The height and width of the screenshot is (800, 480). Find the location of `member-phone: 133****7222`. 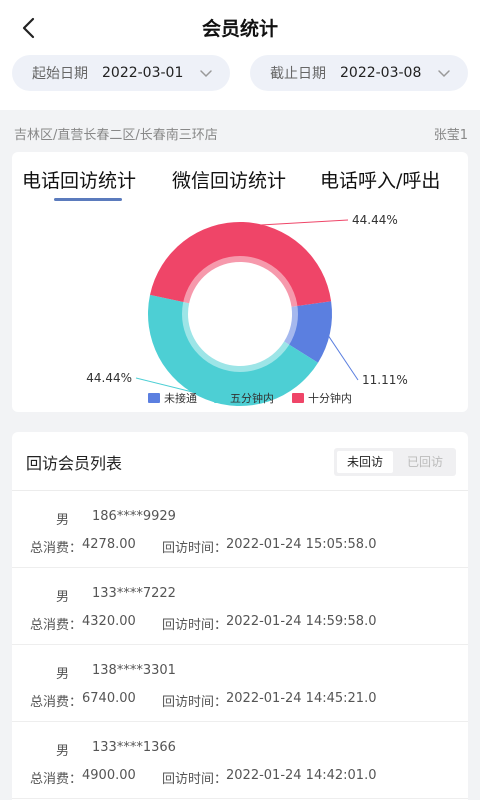

member-phone: 133****7222 is located at coordinates (134, 593).